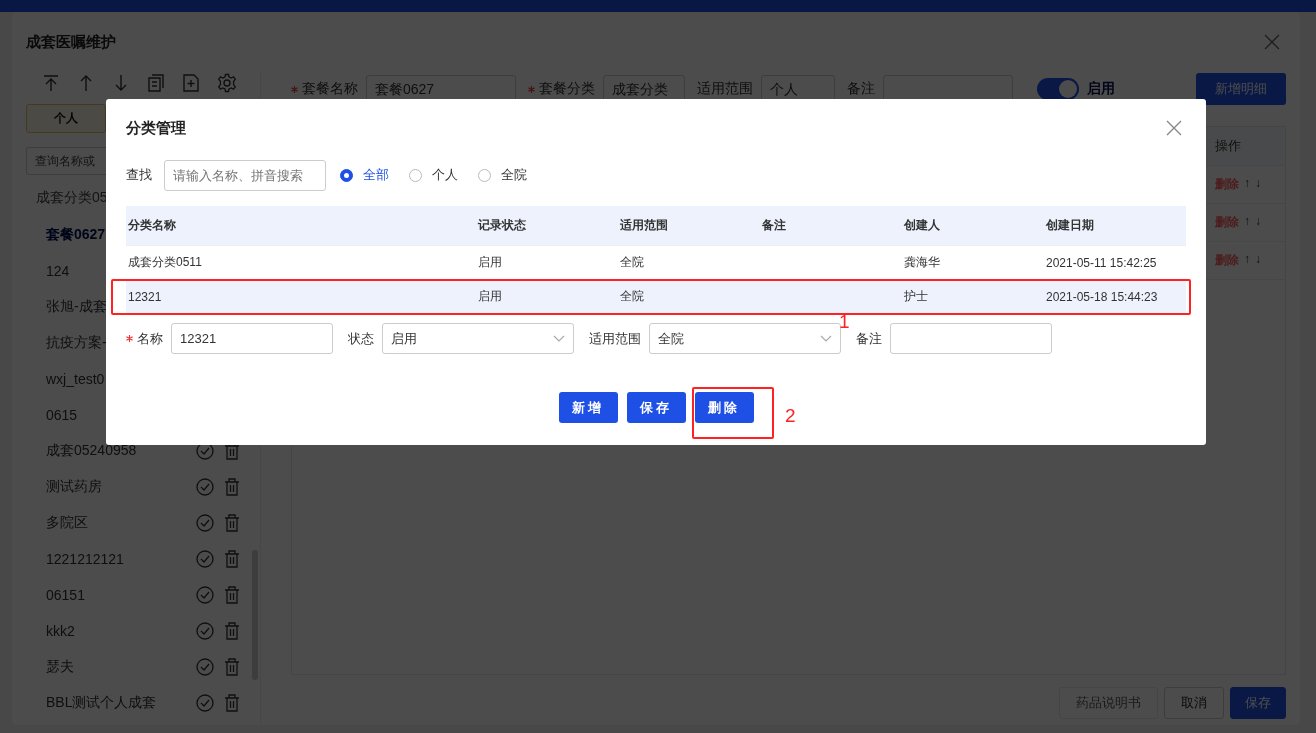 The image size is (1316, 733). Describe the element at coordinates (1101, 262) in the screenshot. I see `table-cell-text: 2021-05-11 15:42:25` at that location.